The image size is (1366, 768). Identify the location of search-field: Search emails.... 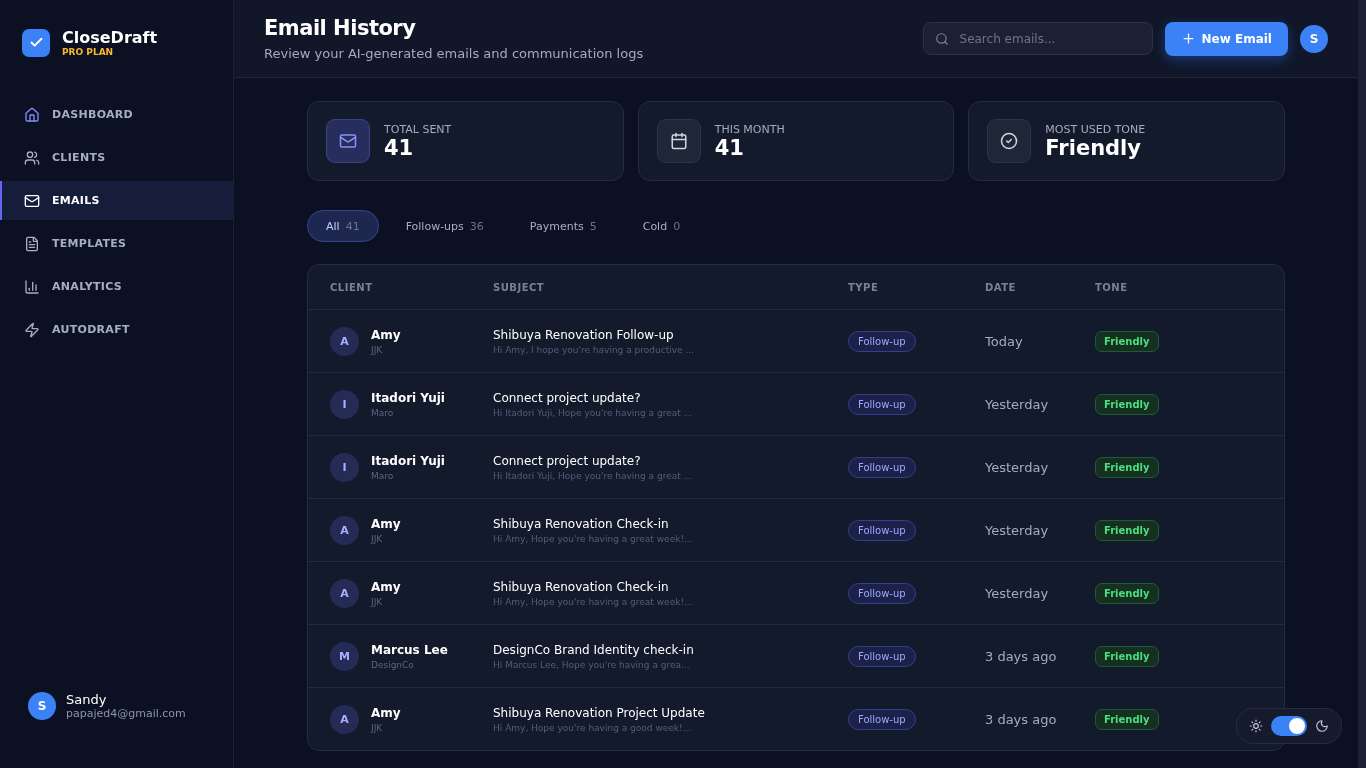
(1037, 38).